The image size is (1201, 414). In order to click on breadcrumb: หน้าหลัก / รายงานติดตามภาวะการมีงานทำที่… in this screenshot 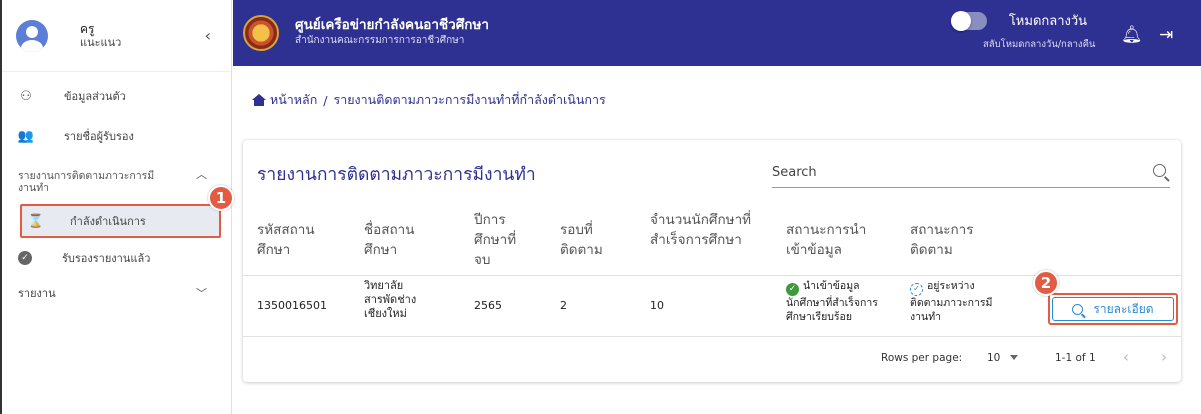, I will do `click(429, 100)`.